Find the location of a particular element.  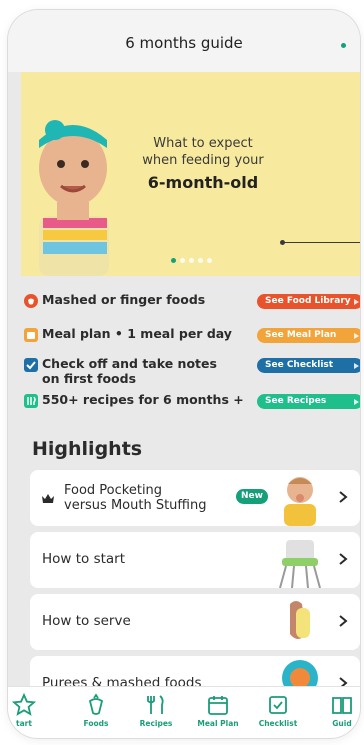

tab-label: Meal Plan is located at coordinates (218, 723).